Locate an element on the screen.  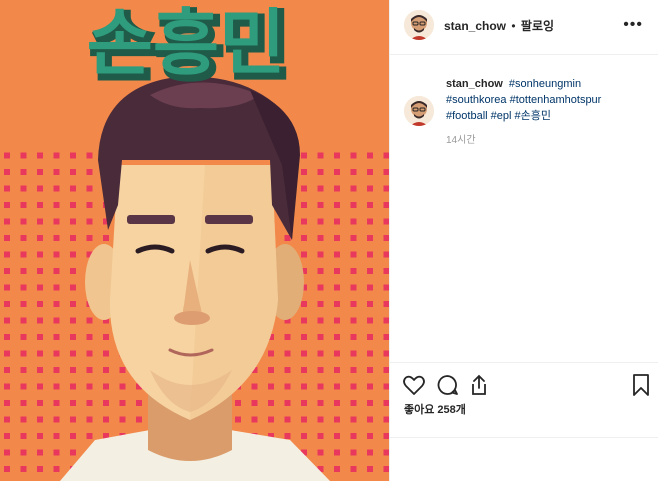
caption-avatar is located at coordinates (419, 111).